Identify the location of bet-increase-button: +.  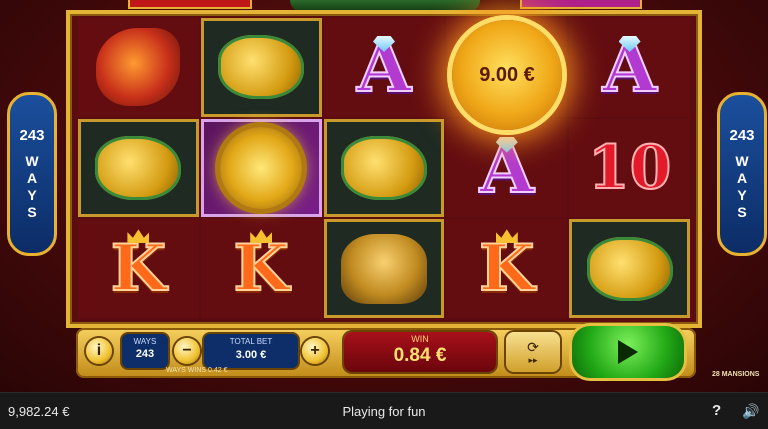
(315, 351).